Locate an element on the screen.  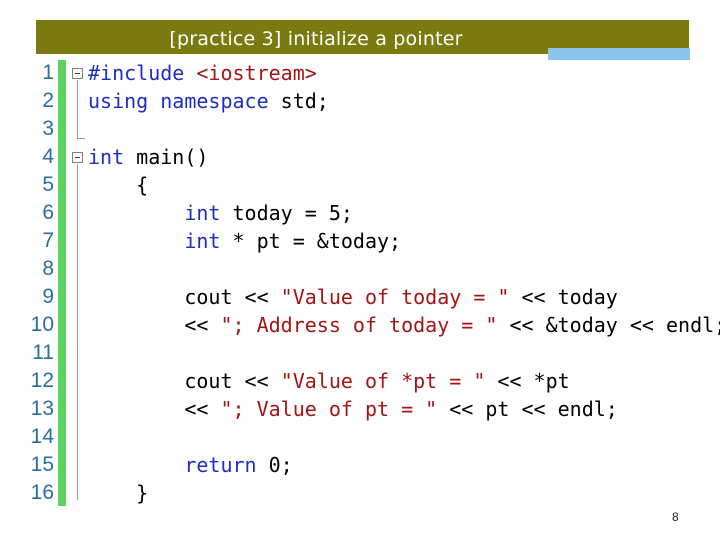
string-token: "Value of today = " is located at coordinates (395, 297).